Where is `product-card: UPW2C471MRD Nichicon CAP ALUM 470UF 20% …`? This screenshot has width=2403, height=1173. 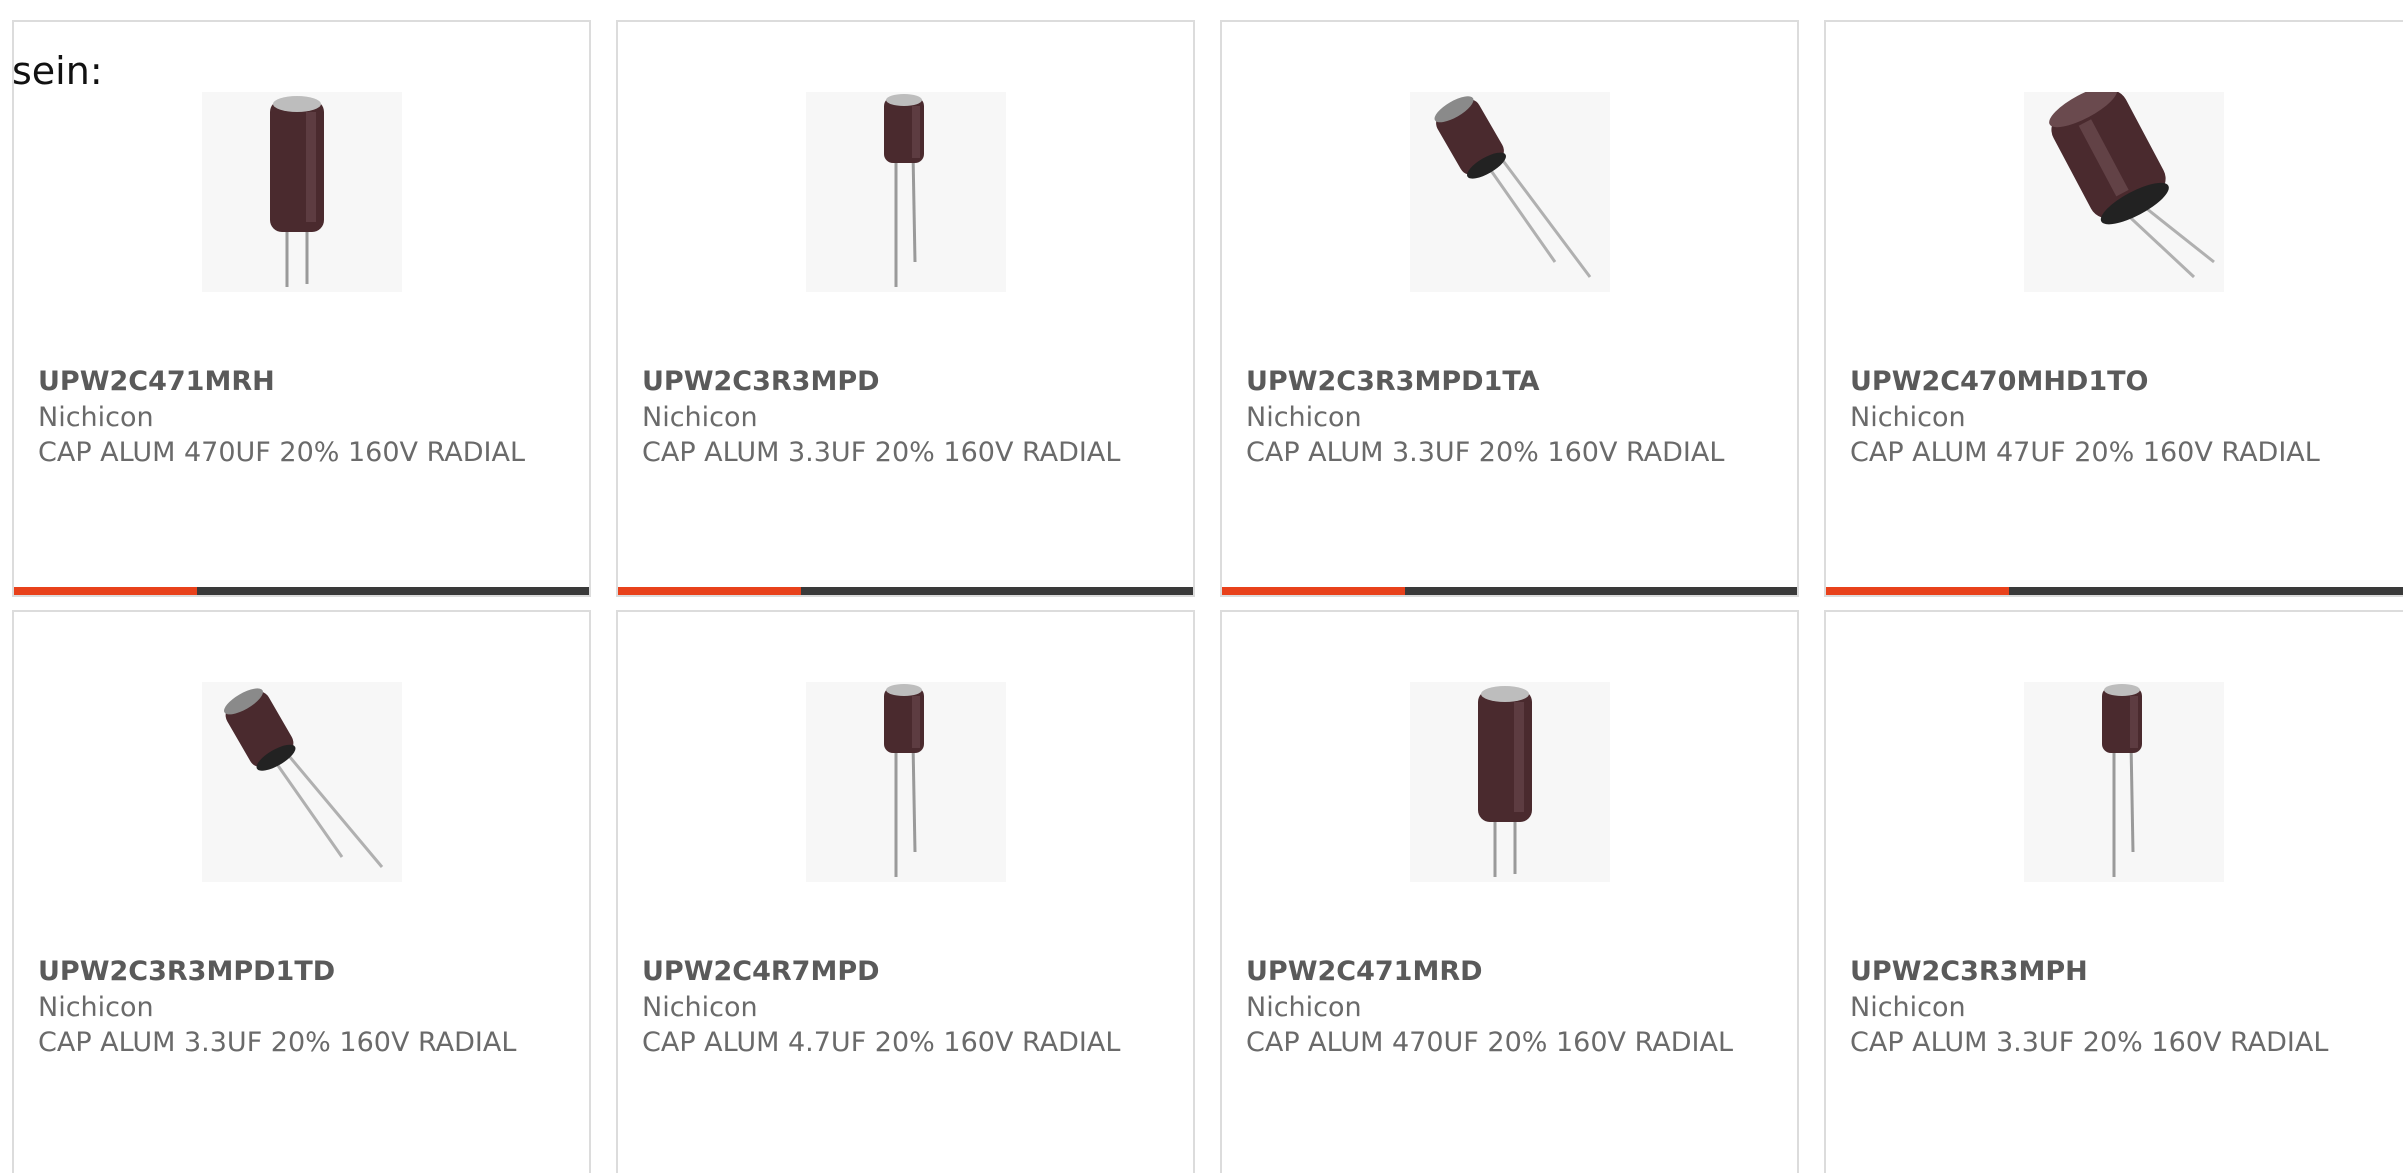
product-card: UPW2C471MRD Nichicon CAP ALUM 470UF 20% … is located at coordinates (1509, 891).